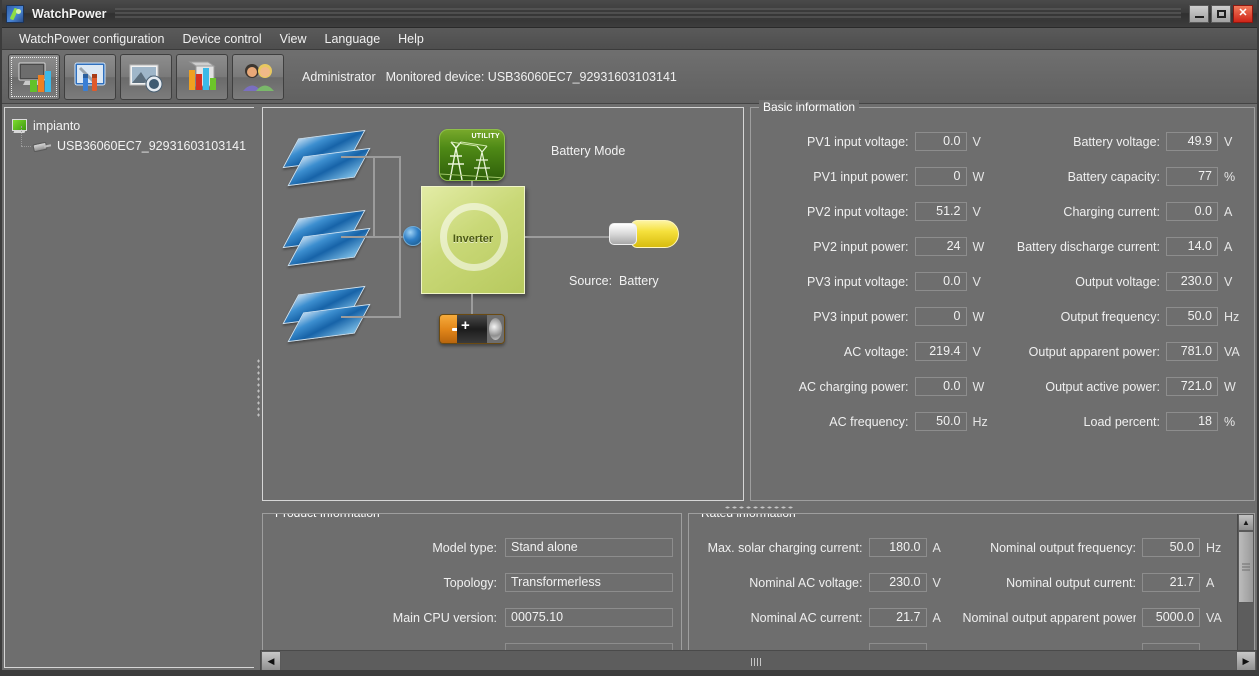 This screenshot has height=676, width=1259. What do you see at coordinates (353, 39) in the screenshot?
I see `menu-item-language: Language` at bounding box center [353, 39].